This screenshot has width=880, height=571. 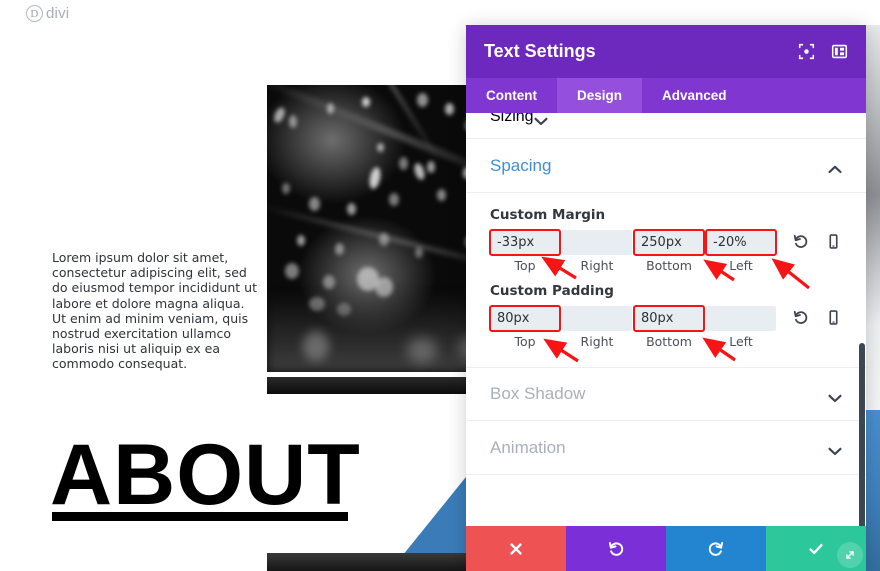 I want to click on redo-icon, so click(x=716, y=548).